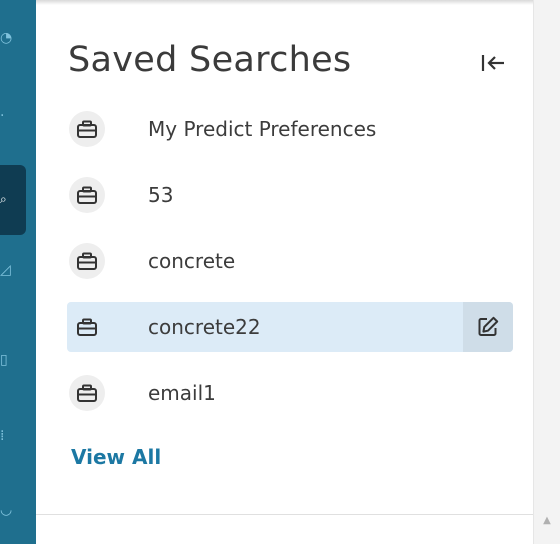 The width and height of the screenshot is (560, 544). What do you see at coordinates (6, 510) in the screenshot?
I see `nav-icon: ◡` at bounding box center [6, 510].